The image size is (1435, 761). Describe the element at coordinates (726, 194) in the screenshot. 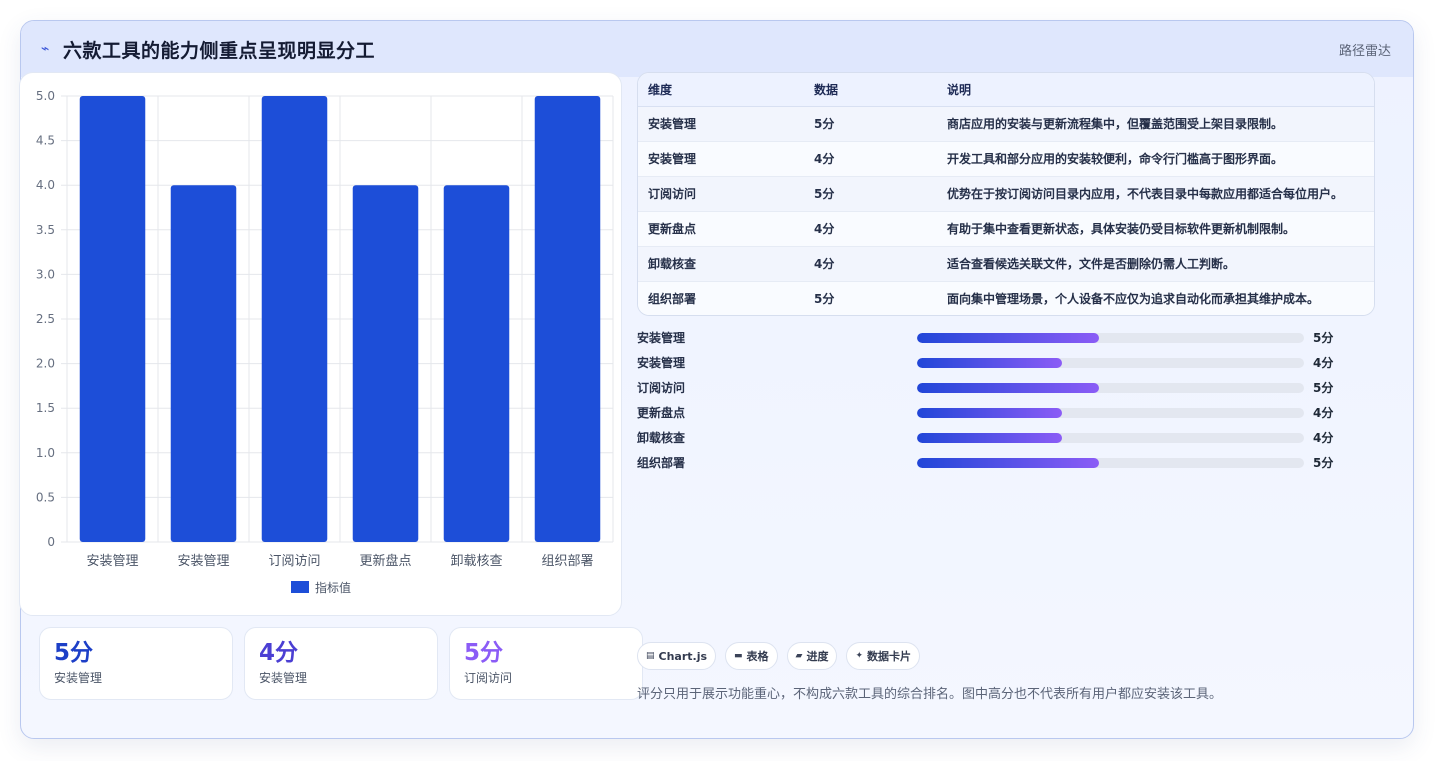

I see `cell-dimension: 订阅访问` at that location.